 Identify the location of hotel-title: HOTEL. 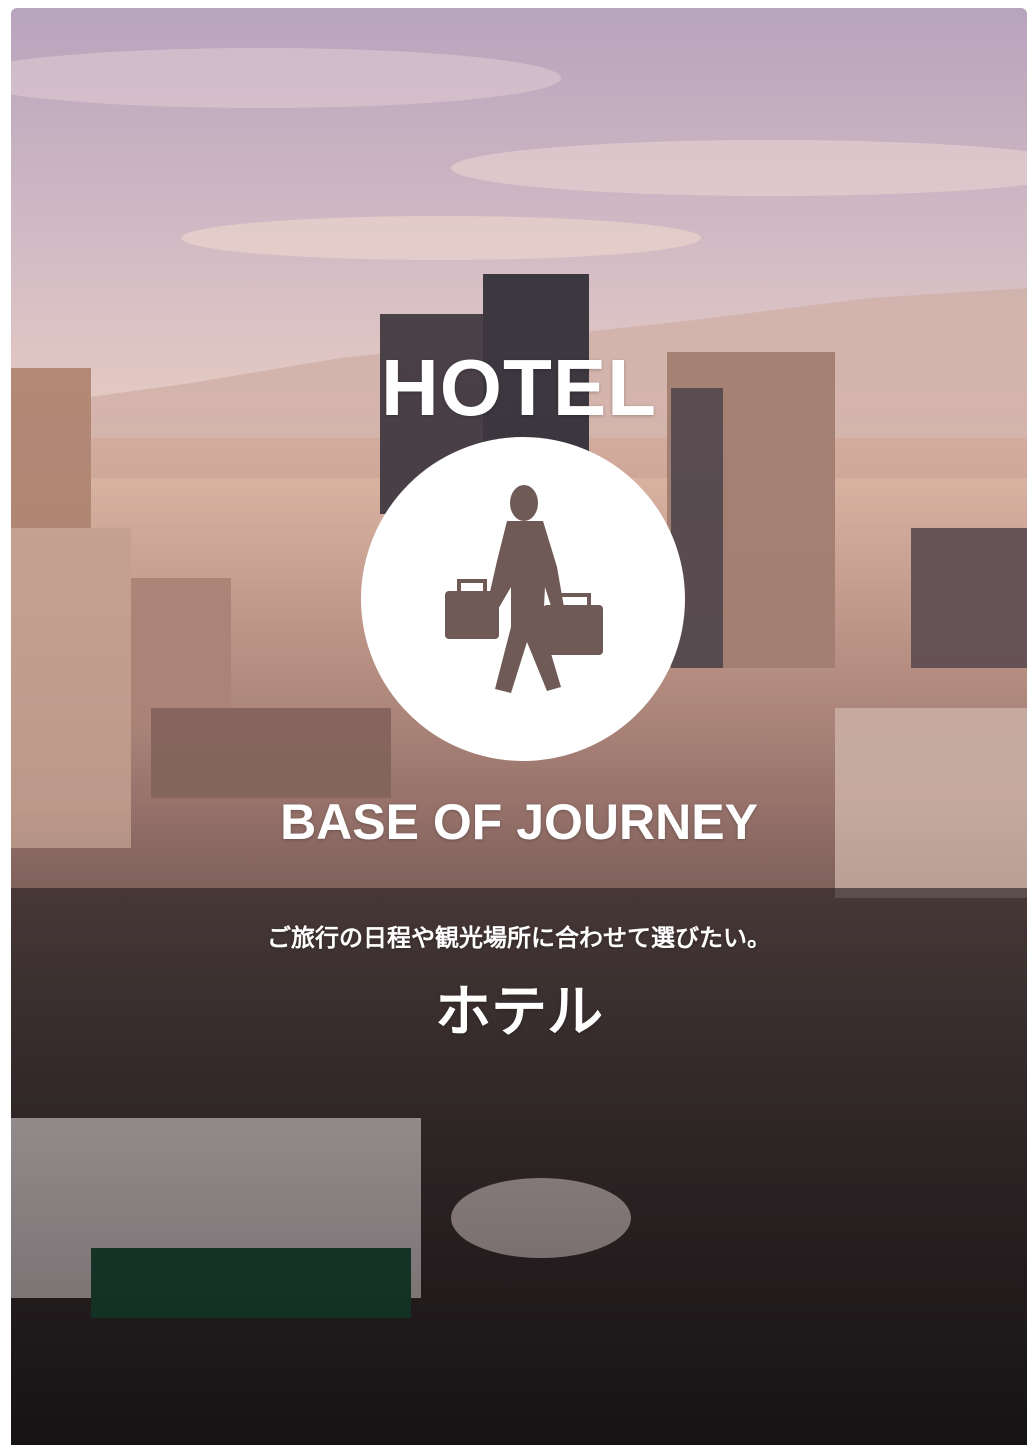
(519, 387).